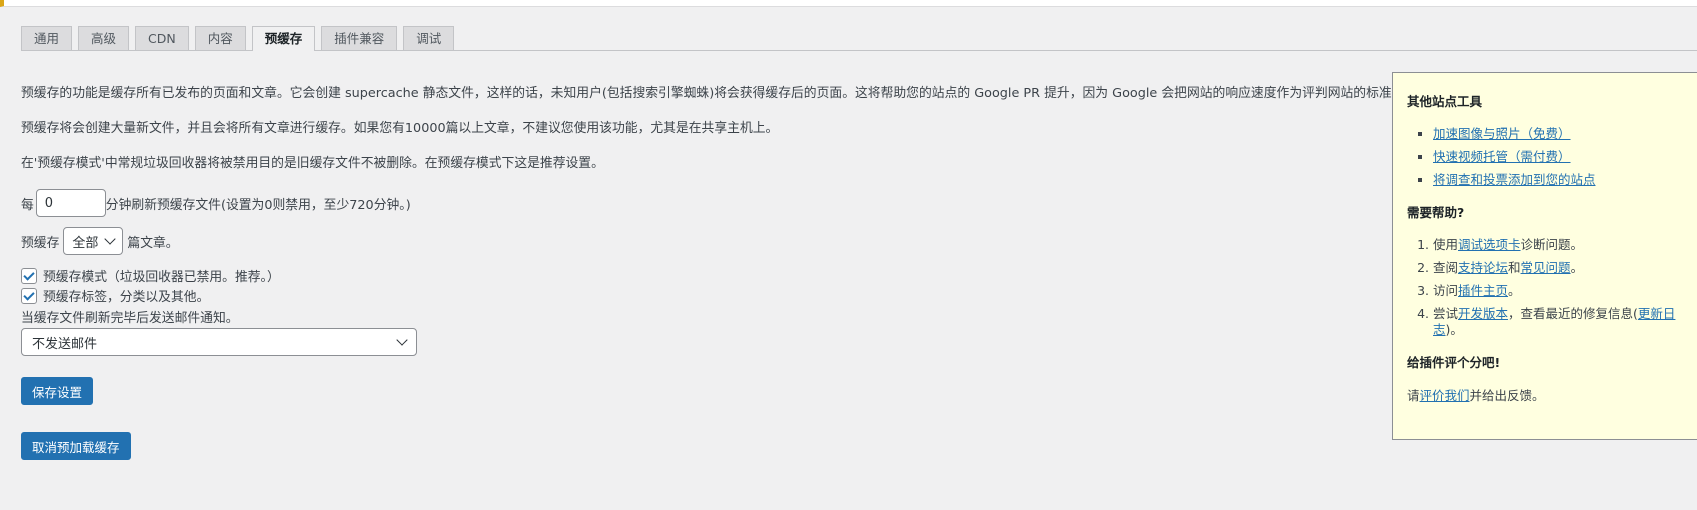 The image size is (1697, 510). What do you see at coordinates (711, 391) in the screenshot?
I see `save-row: 保存设置` at bounding box center [711, 391].